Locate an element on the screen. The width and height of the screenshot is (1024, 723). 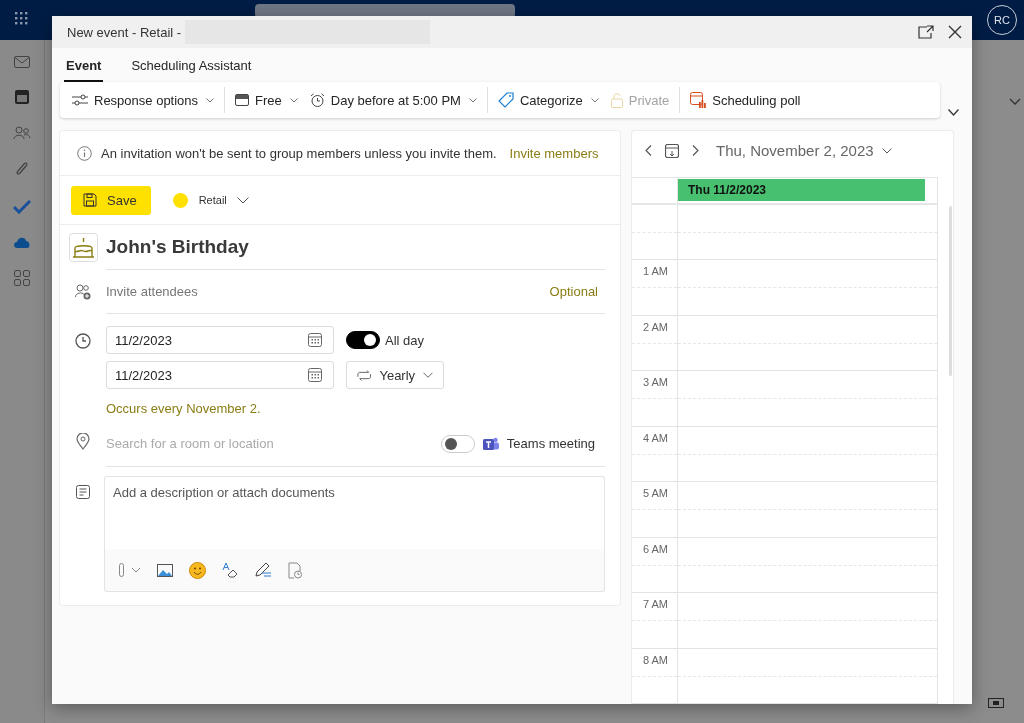
start-date-field: 11/2/2023 is located at coordinates (220, 340).